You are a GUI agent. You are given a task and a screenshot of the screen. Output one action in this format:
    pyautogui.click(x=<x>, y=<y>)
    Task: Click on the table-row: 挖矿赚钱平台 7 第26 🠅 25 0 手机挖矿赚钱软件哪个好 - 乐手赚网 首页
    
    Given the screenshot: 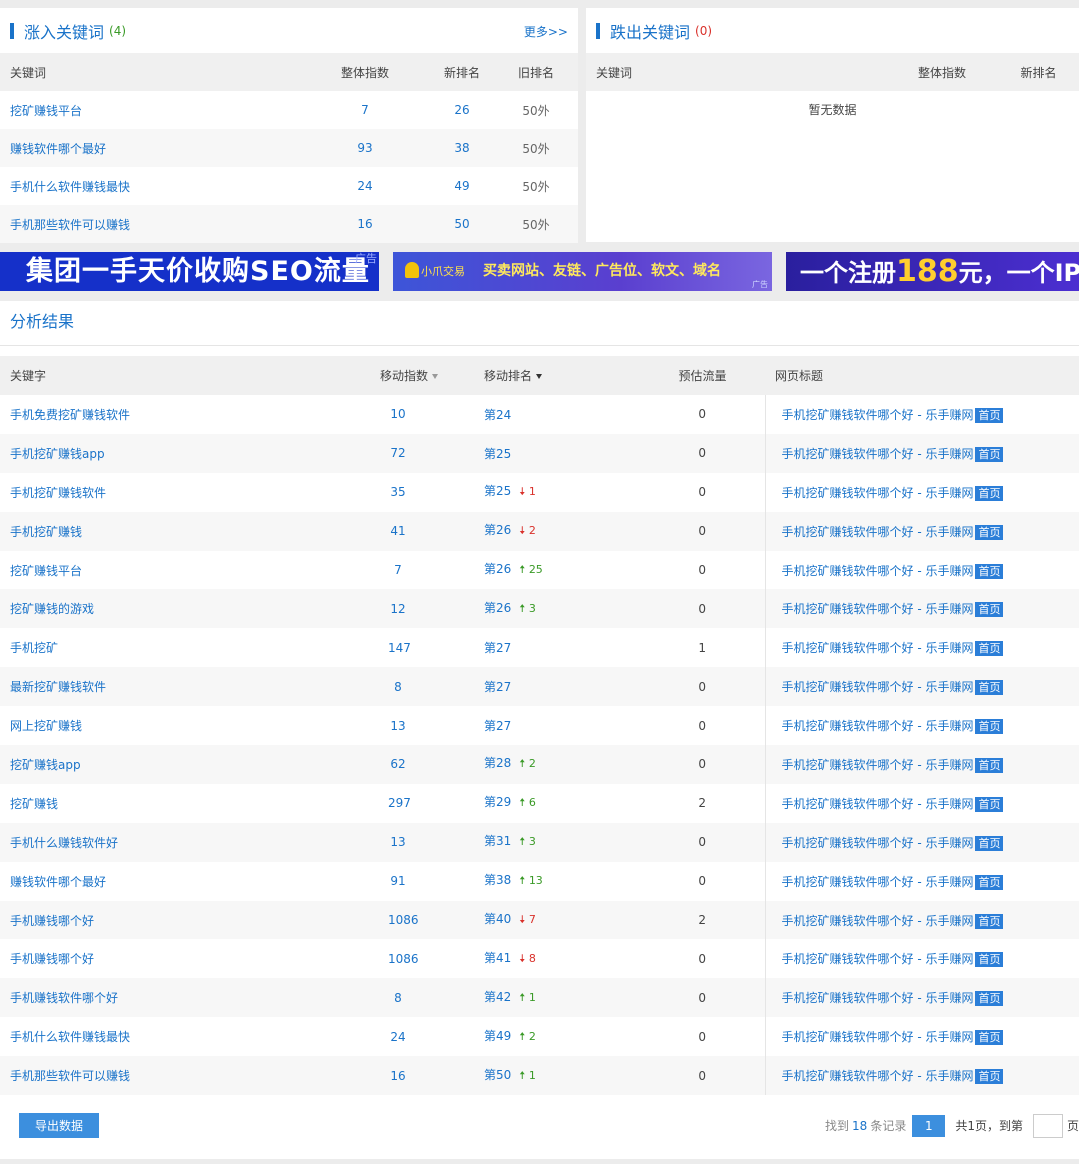 What is the action you would take?
    pyautogui.click(x=539, y=570)
    